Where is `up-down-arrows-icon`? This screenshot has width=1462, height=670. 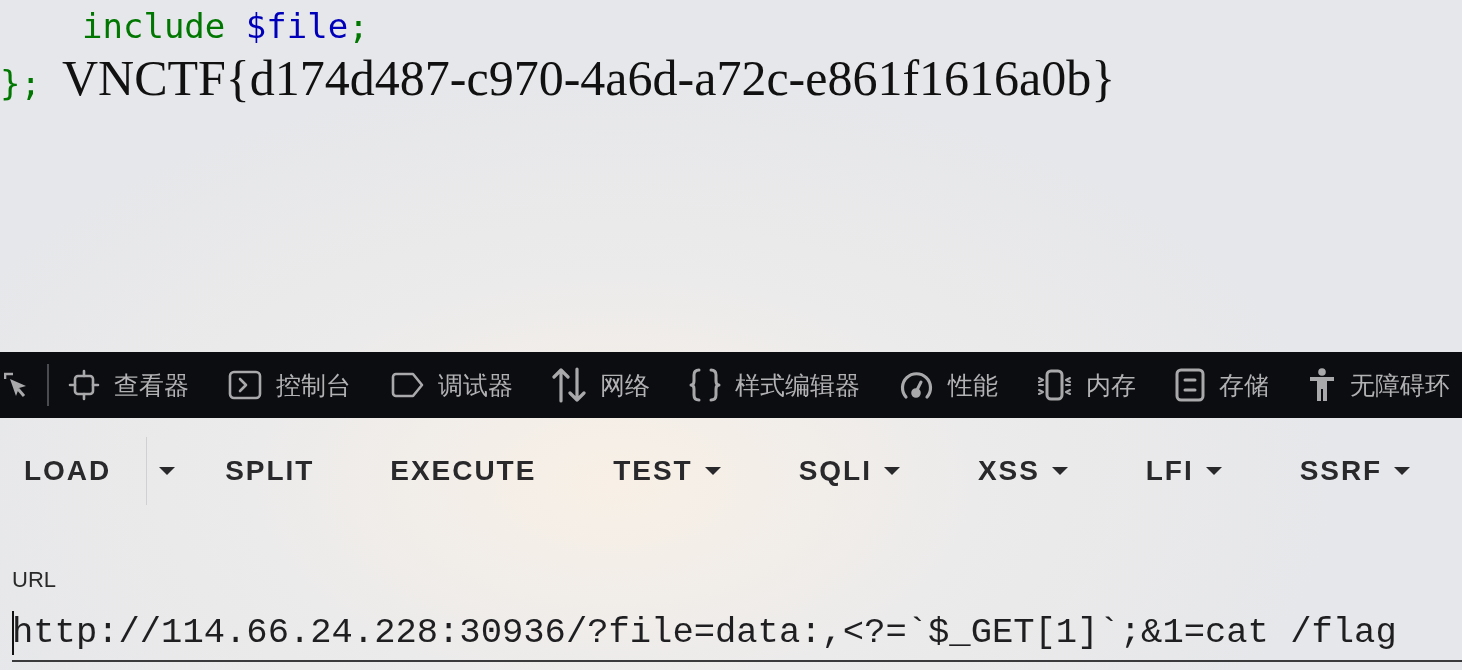 up-down-arrows-icon is located at coordinates (569, 385).